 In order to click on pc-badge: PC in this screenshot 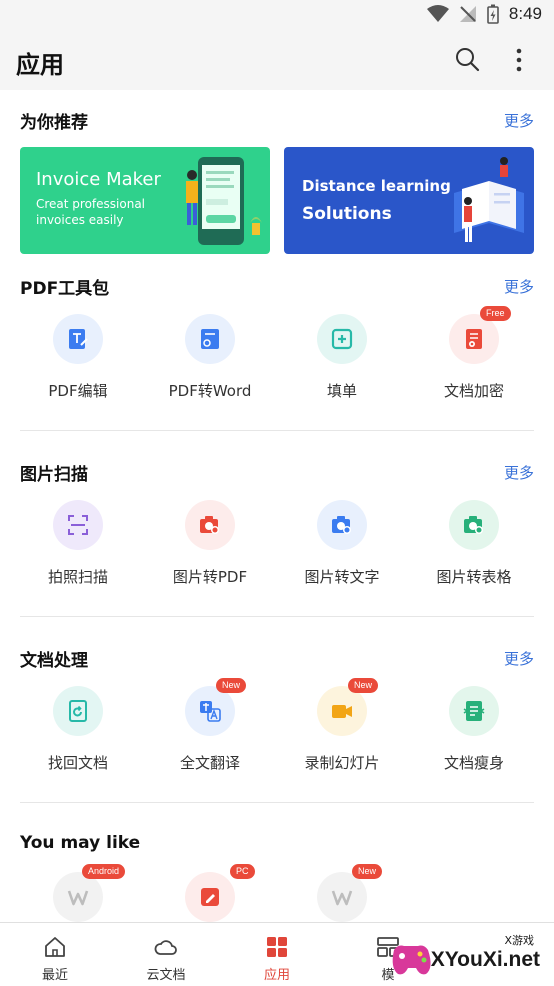, I will do `click(242, 871)`.